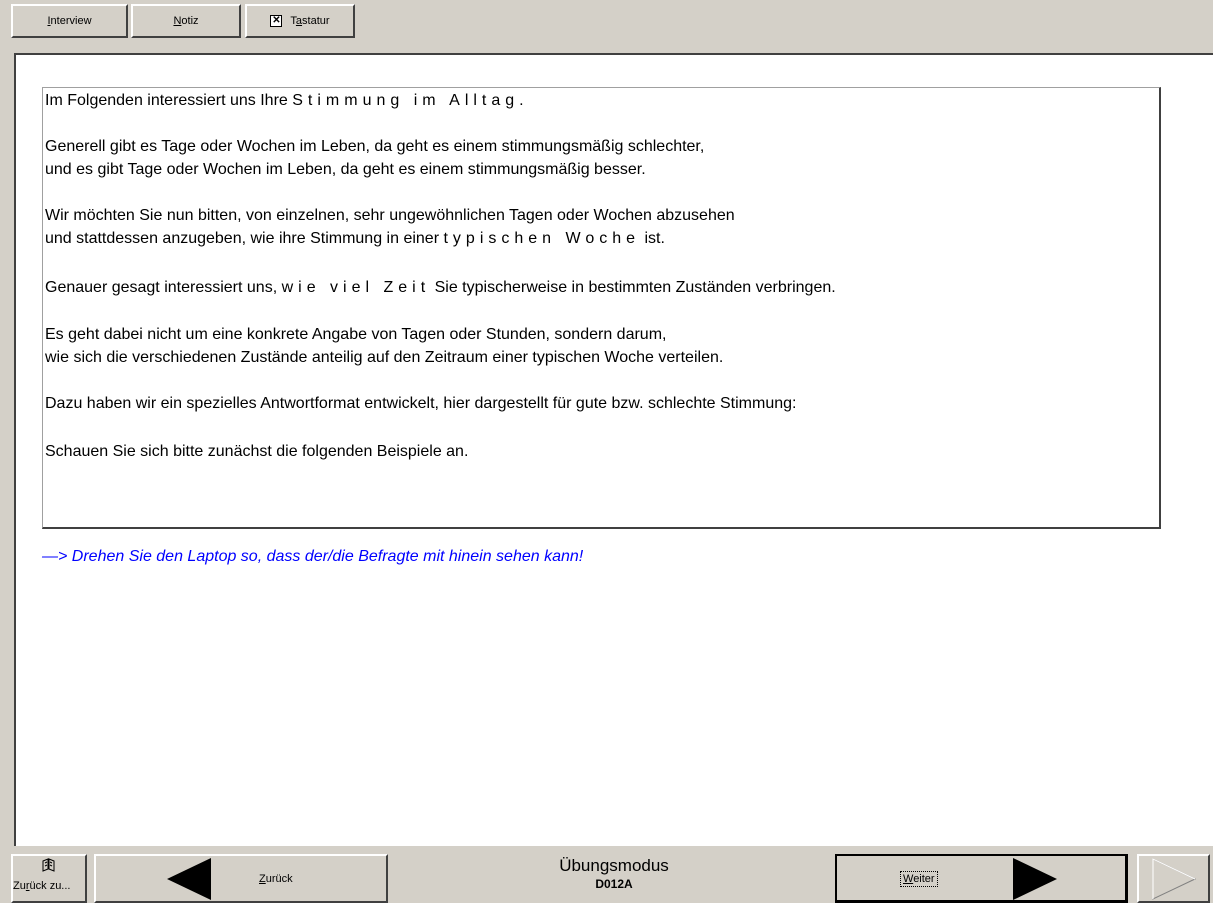 The height and width of the screenshot is (903, 1213). I want to click on tastatur-checkbox-icon: ✕, so click(276, 21).